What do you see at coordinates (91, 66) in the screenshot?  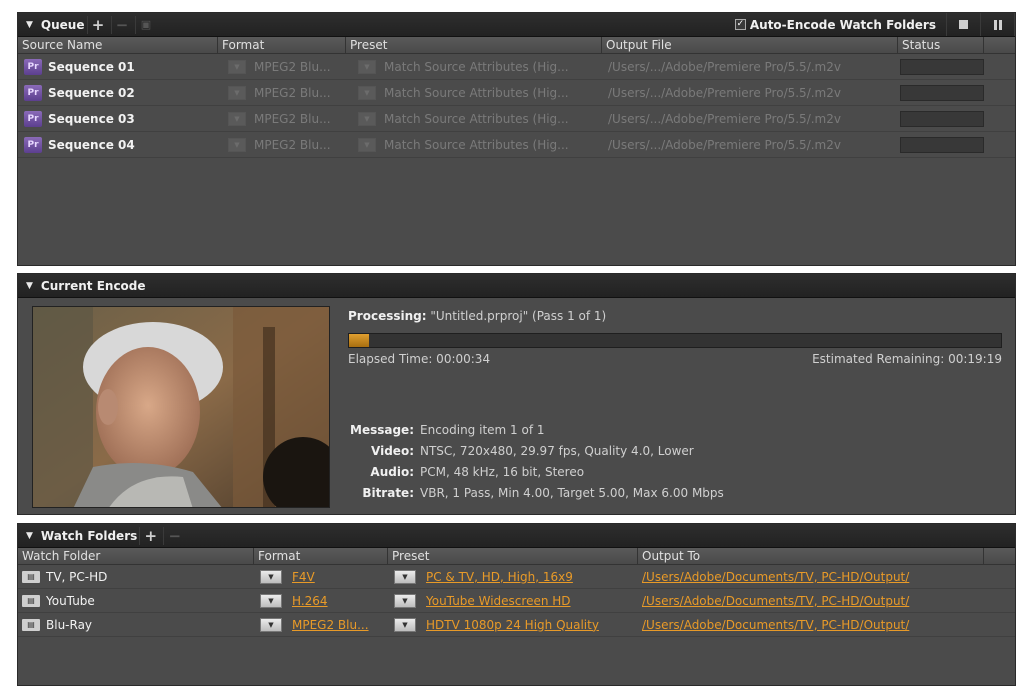 I see `source-name: Sequence 01` at bounding box center [91, 66].